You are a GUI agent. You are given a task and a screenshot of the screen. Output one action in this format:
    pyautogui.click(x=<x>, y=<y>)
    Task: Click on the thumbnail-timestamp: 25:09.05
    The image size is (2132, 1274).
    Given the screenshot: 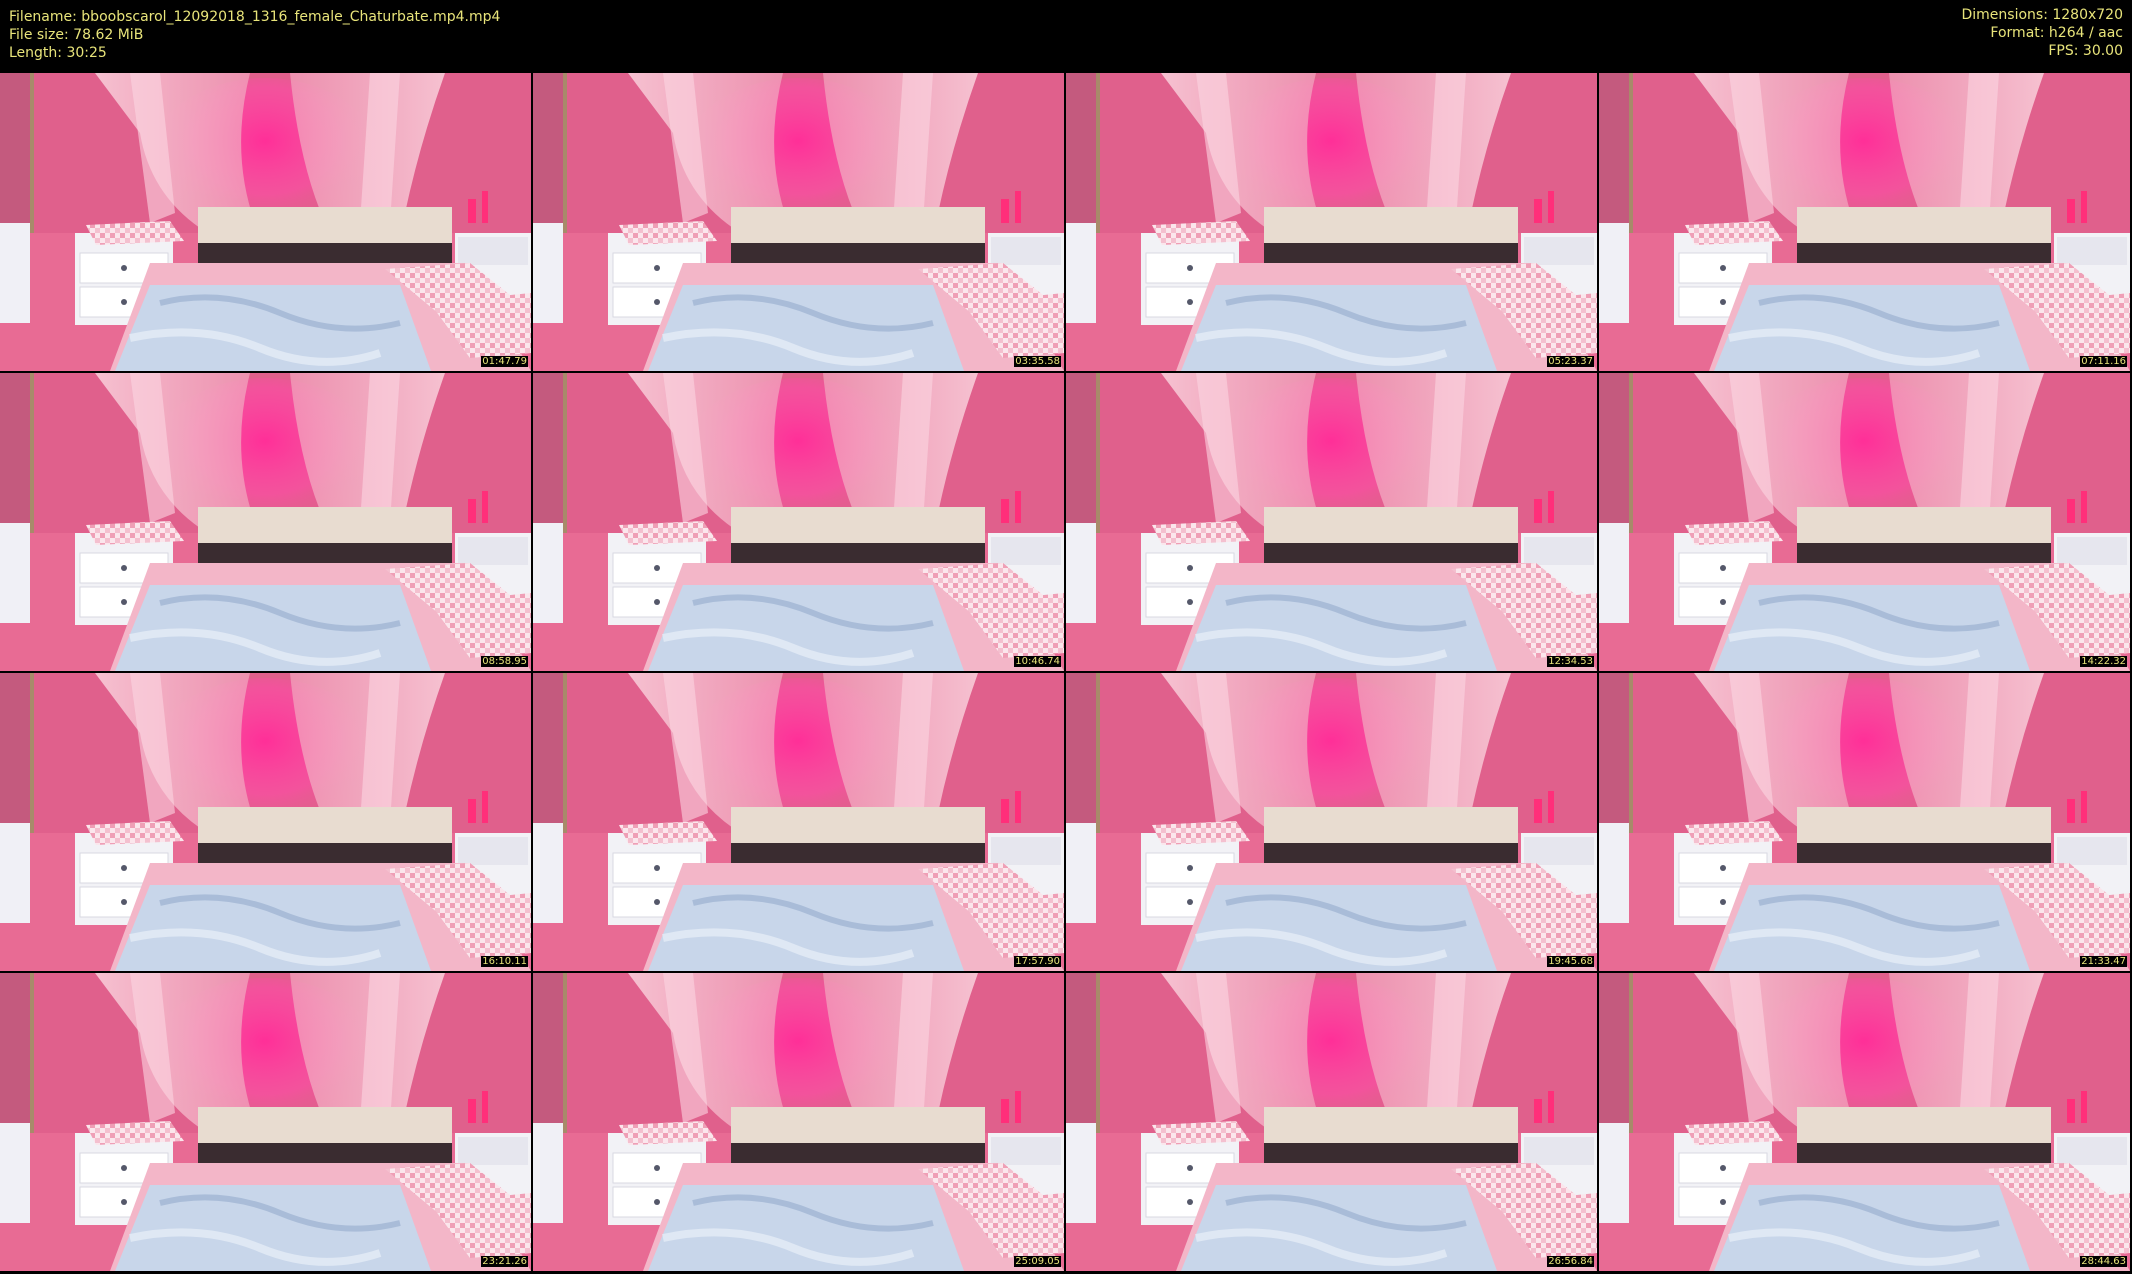 What is the action you would take?
    pyautogui.click(x=1037, y=1261)
    